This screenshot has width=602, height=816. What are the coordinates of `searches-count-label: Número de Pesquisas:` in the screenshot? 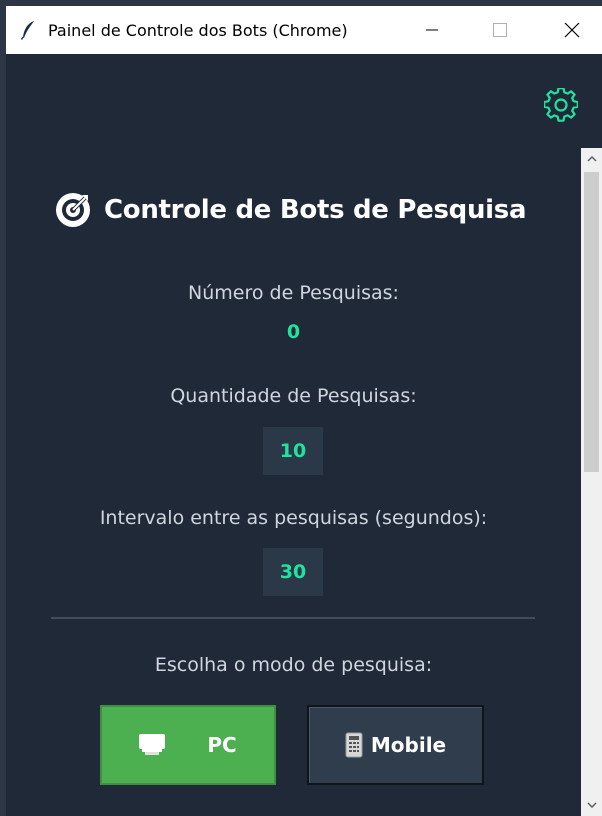 It's located at (293, 293).